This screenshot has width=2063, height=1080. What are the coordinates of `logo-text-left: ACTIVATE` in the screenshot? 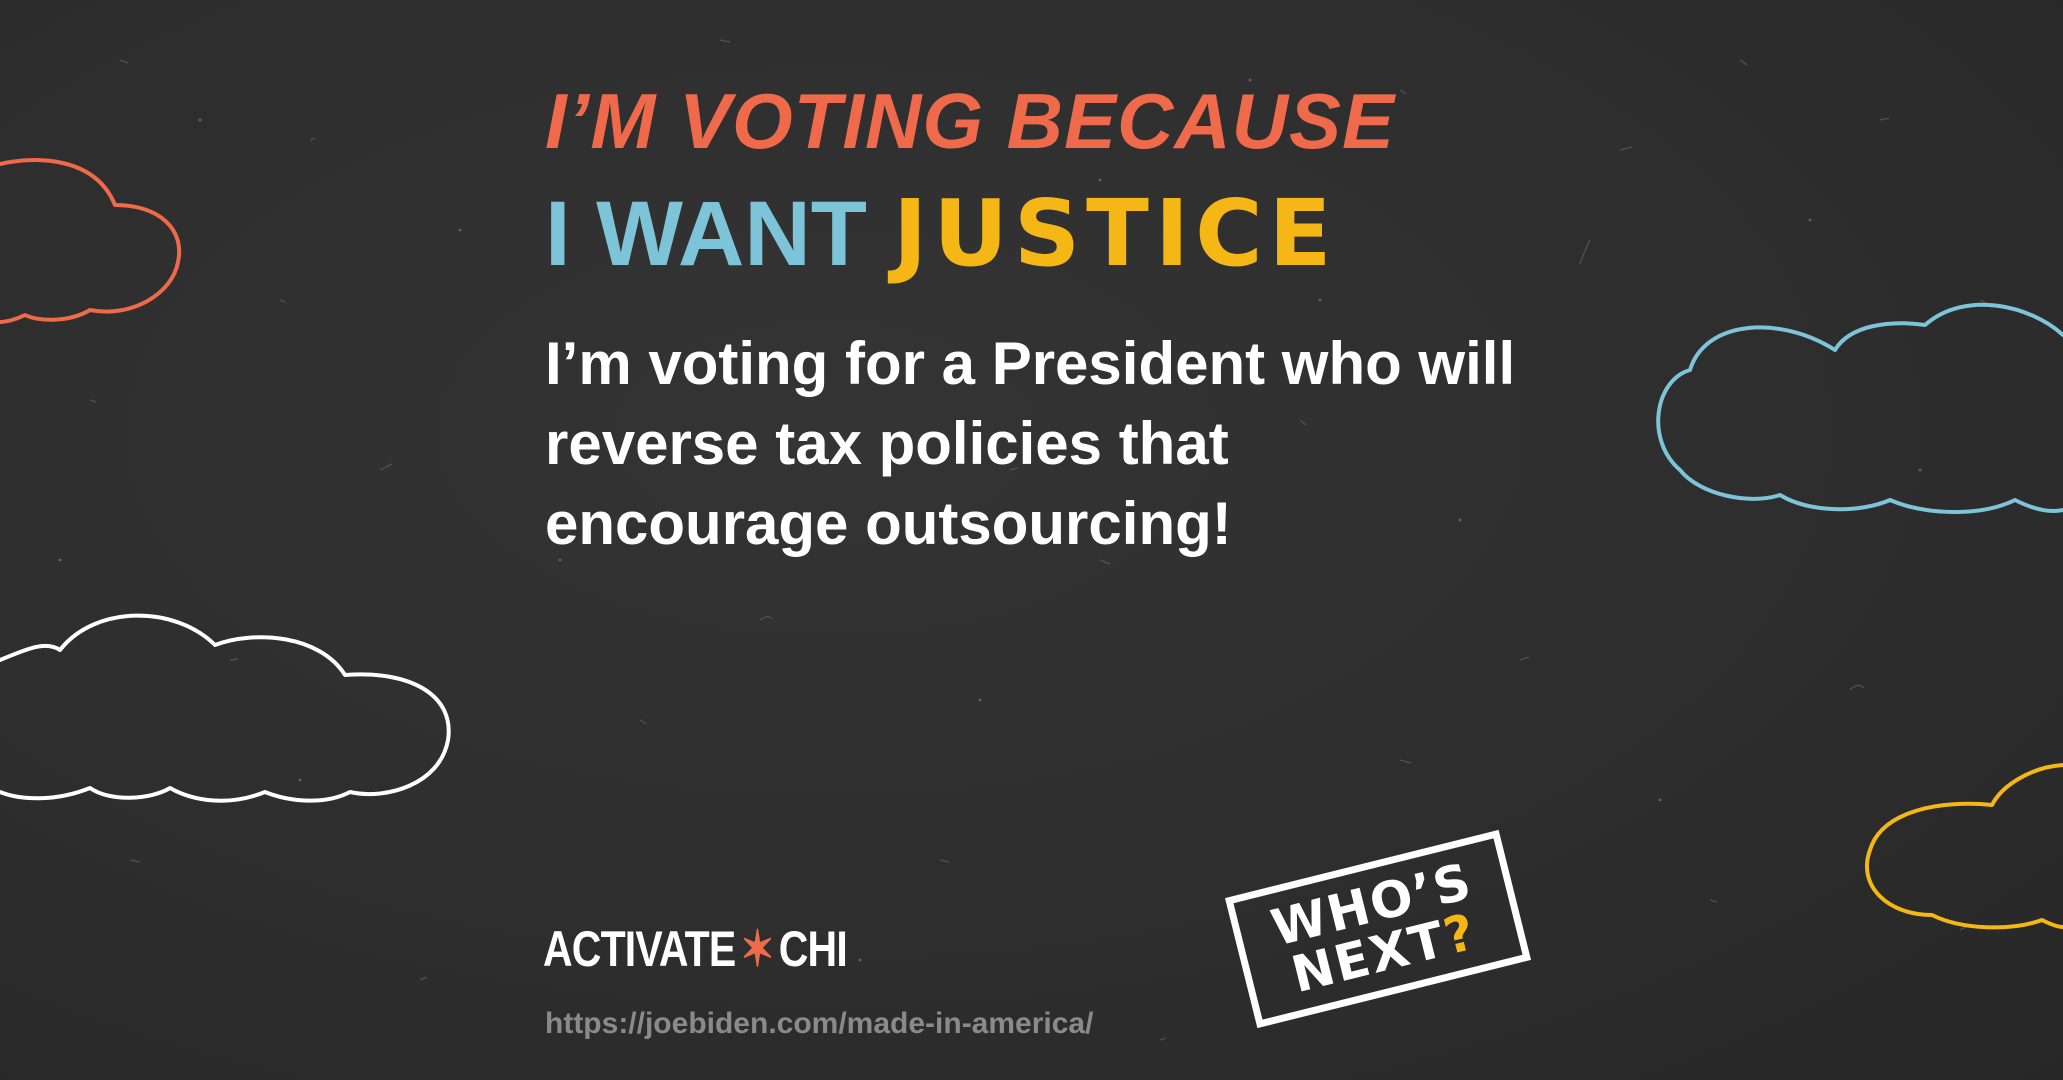 It's located at (639, 949).